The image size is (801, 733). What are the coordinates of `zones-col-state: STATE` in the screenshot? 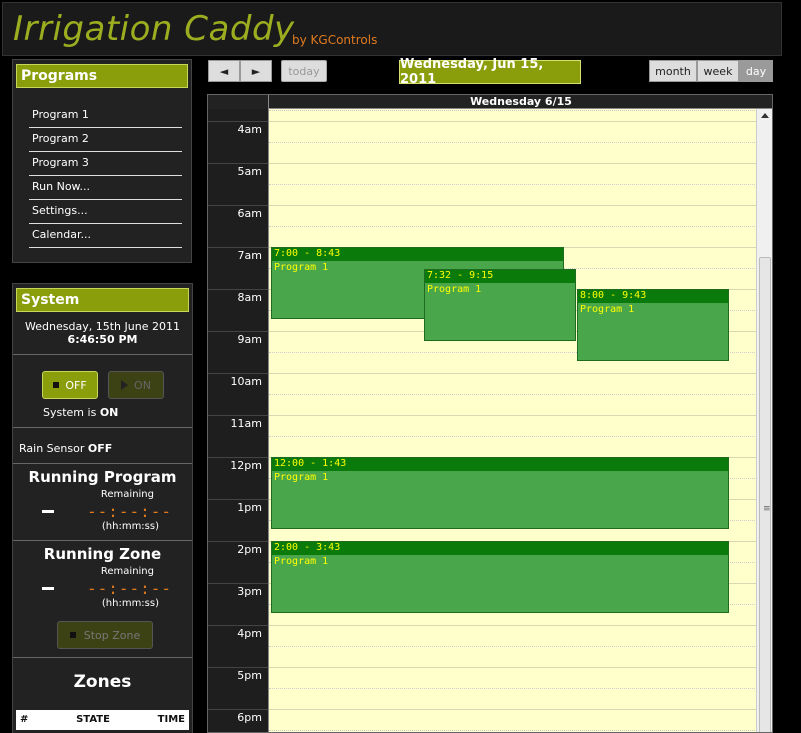 It's located at (93, 719).